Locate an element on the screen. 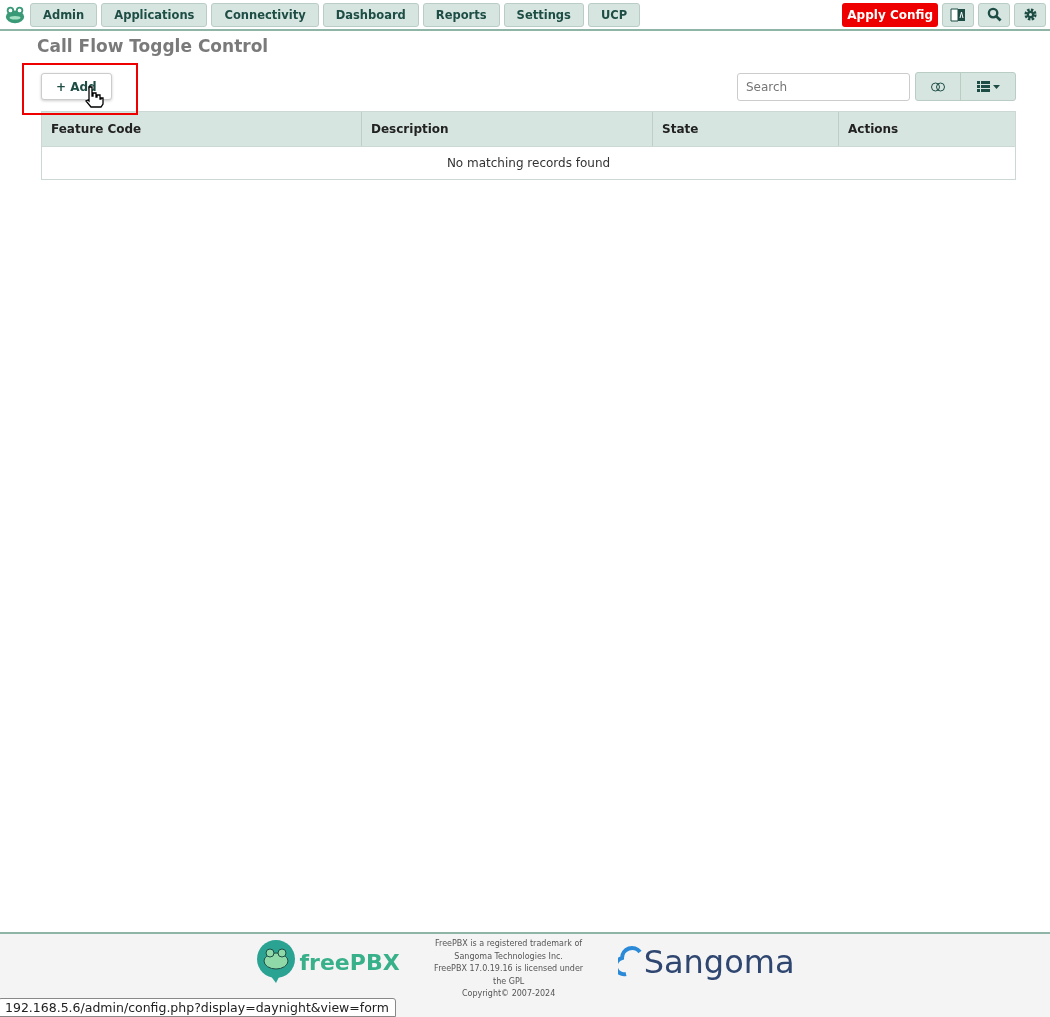 This screenshot has height=1017, width=1050. nav-tab: Dashboard is located at coordinates (370, 14).